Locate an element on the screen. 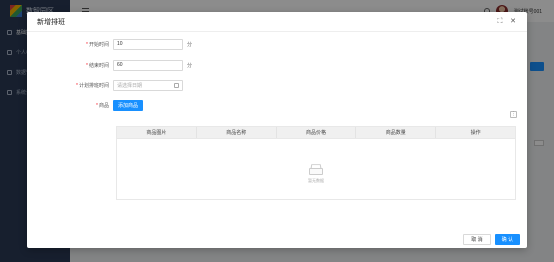 The height and width of the screenshot is (262, 554). empty-state: 暂无数据 is located at coordinates (316, 173).